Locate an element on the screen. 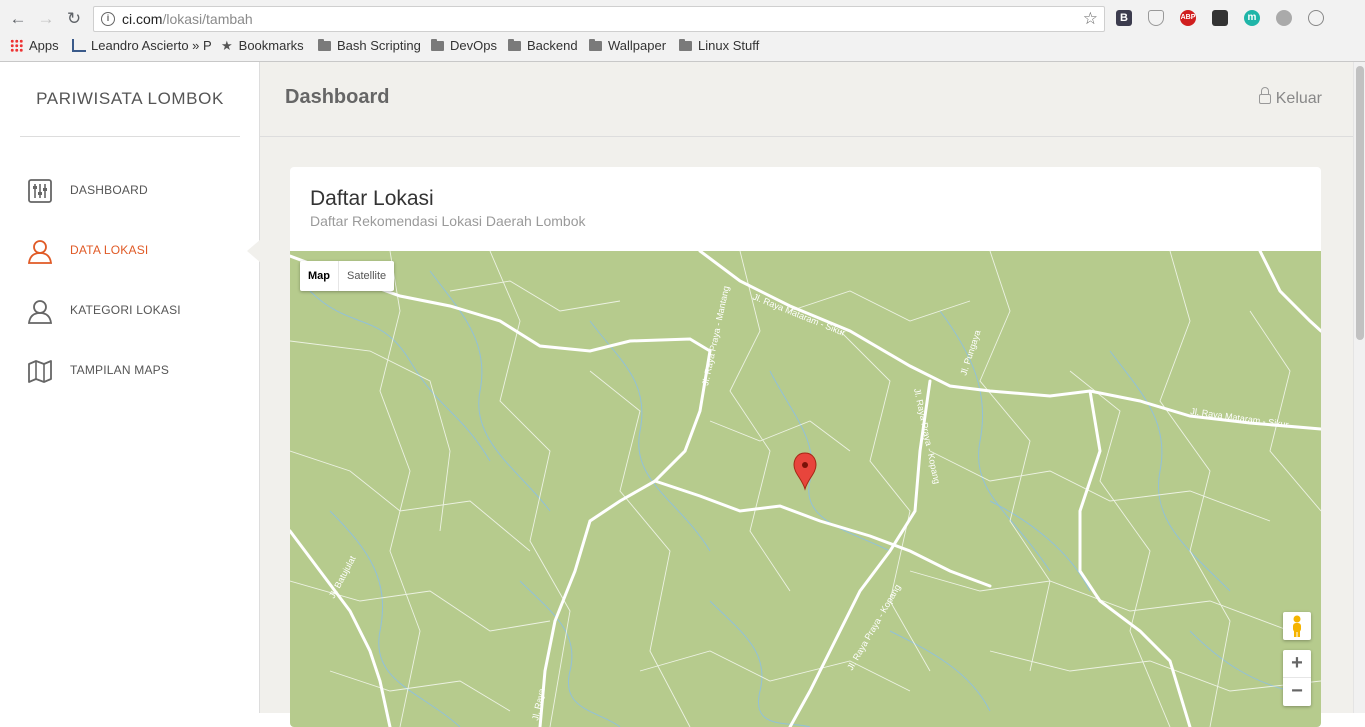 The height and width of the screenshot is (727, 1365). svg-text: Jl. Raya Praya - Kopang is located at coordinates (873, 627).